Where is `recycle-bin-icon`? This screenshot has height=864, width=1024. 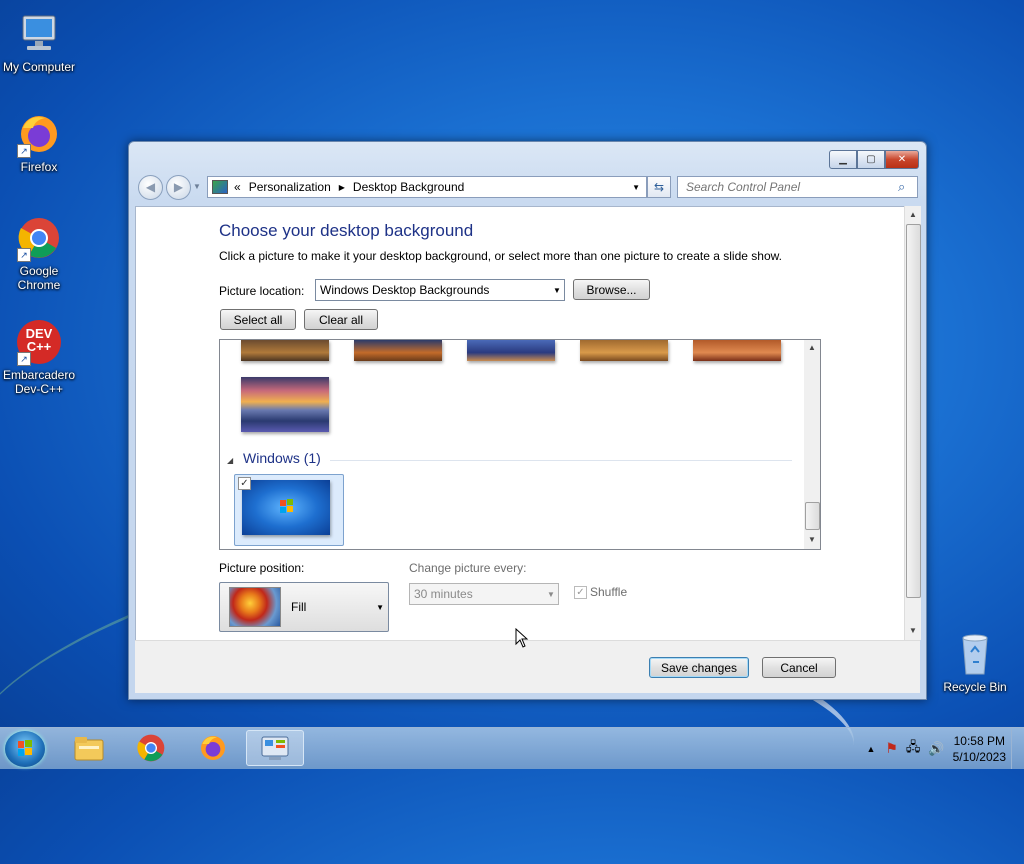 recycle-bin-icon is located at coordinates (975, 654).